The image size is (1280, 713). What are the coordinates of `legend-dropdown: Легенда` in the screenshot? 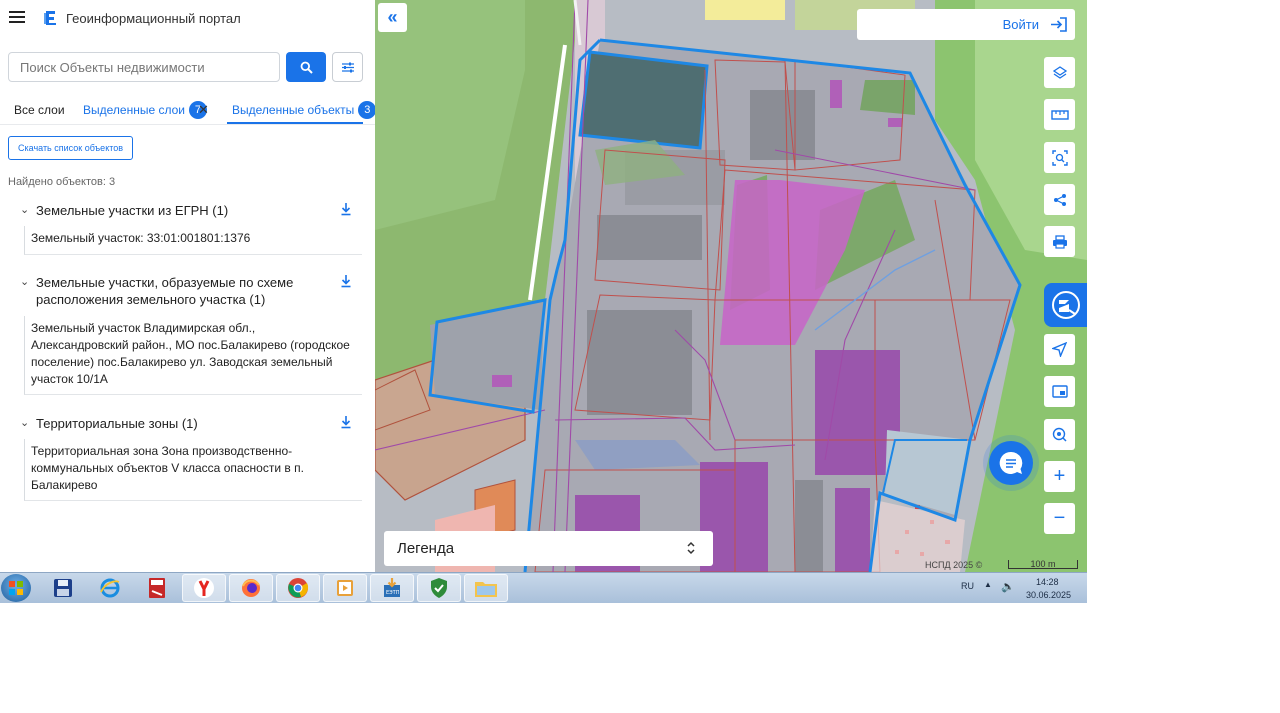 It's located at (548, 548).